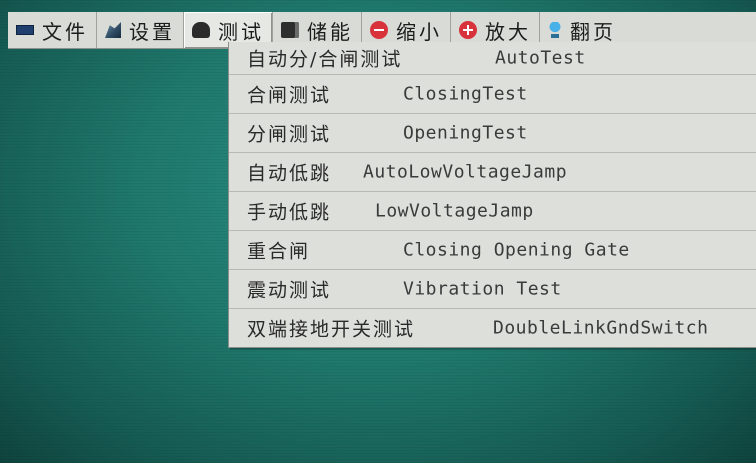 The height and width of the screenshot is (463, 756). I want to click on dropdown-item-cn-label: 自动分/合闸测试, so click(325, 59).